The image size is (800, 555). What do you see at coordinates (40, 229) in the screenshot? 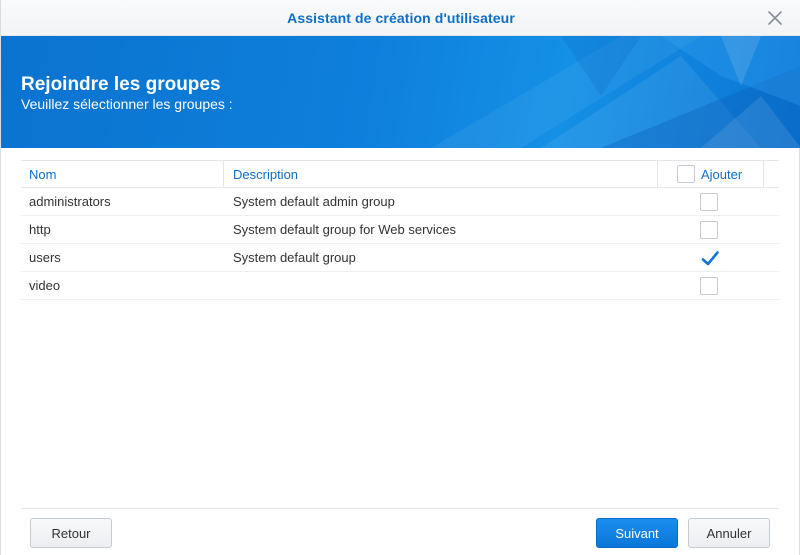
I see `group-name: http` at bounding box center [40, 229].